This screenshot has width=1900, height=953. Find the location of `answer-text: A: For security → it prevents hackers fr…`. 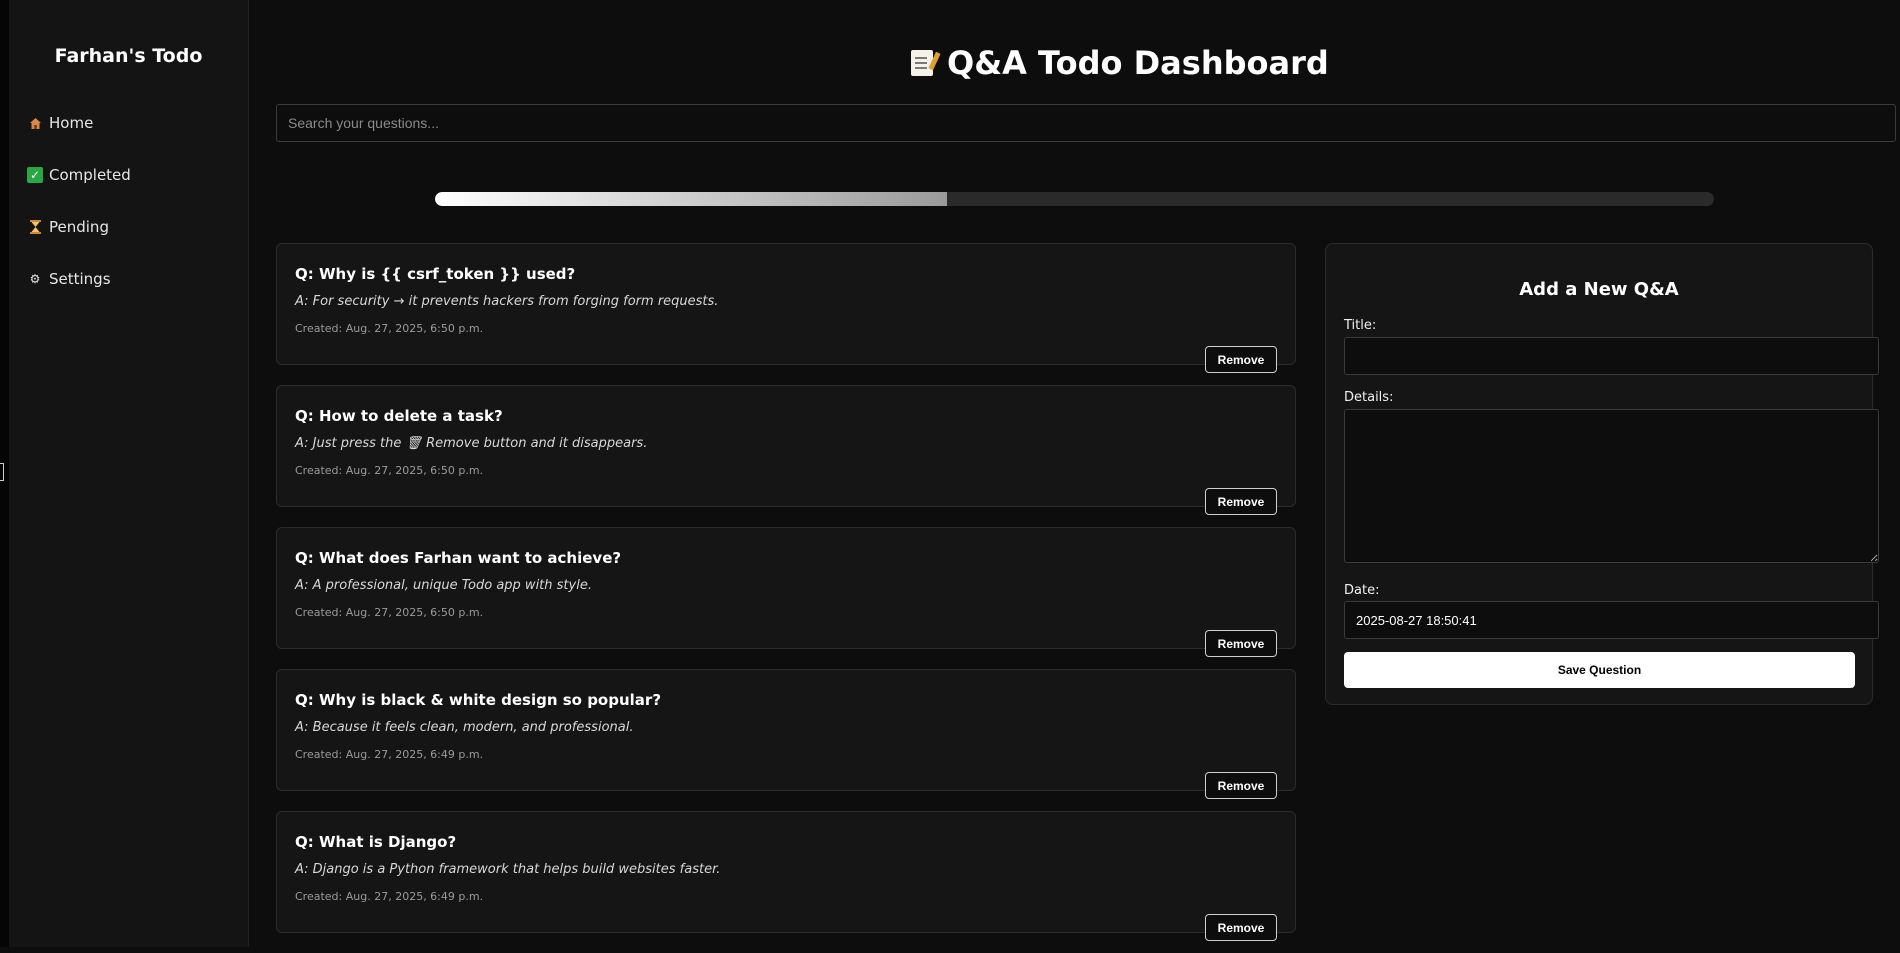

answer-text: A: For security → it prevents hackers fr… is located at coordinates (507, 301).